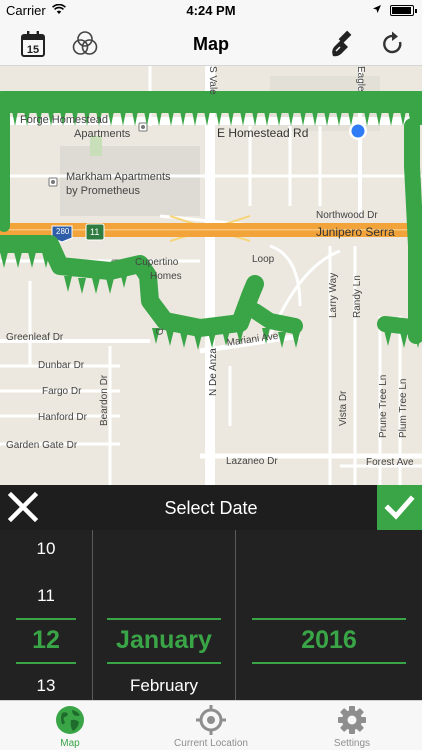 This screenshot has width=422, height=751. I want to click on map-label: Cupertino, so click(157, 262).